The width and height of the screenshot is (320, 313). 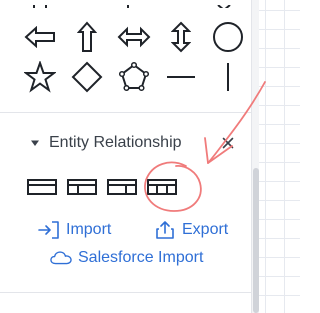 I want to click on arrow-up-icon, so click(x=87, y=36).